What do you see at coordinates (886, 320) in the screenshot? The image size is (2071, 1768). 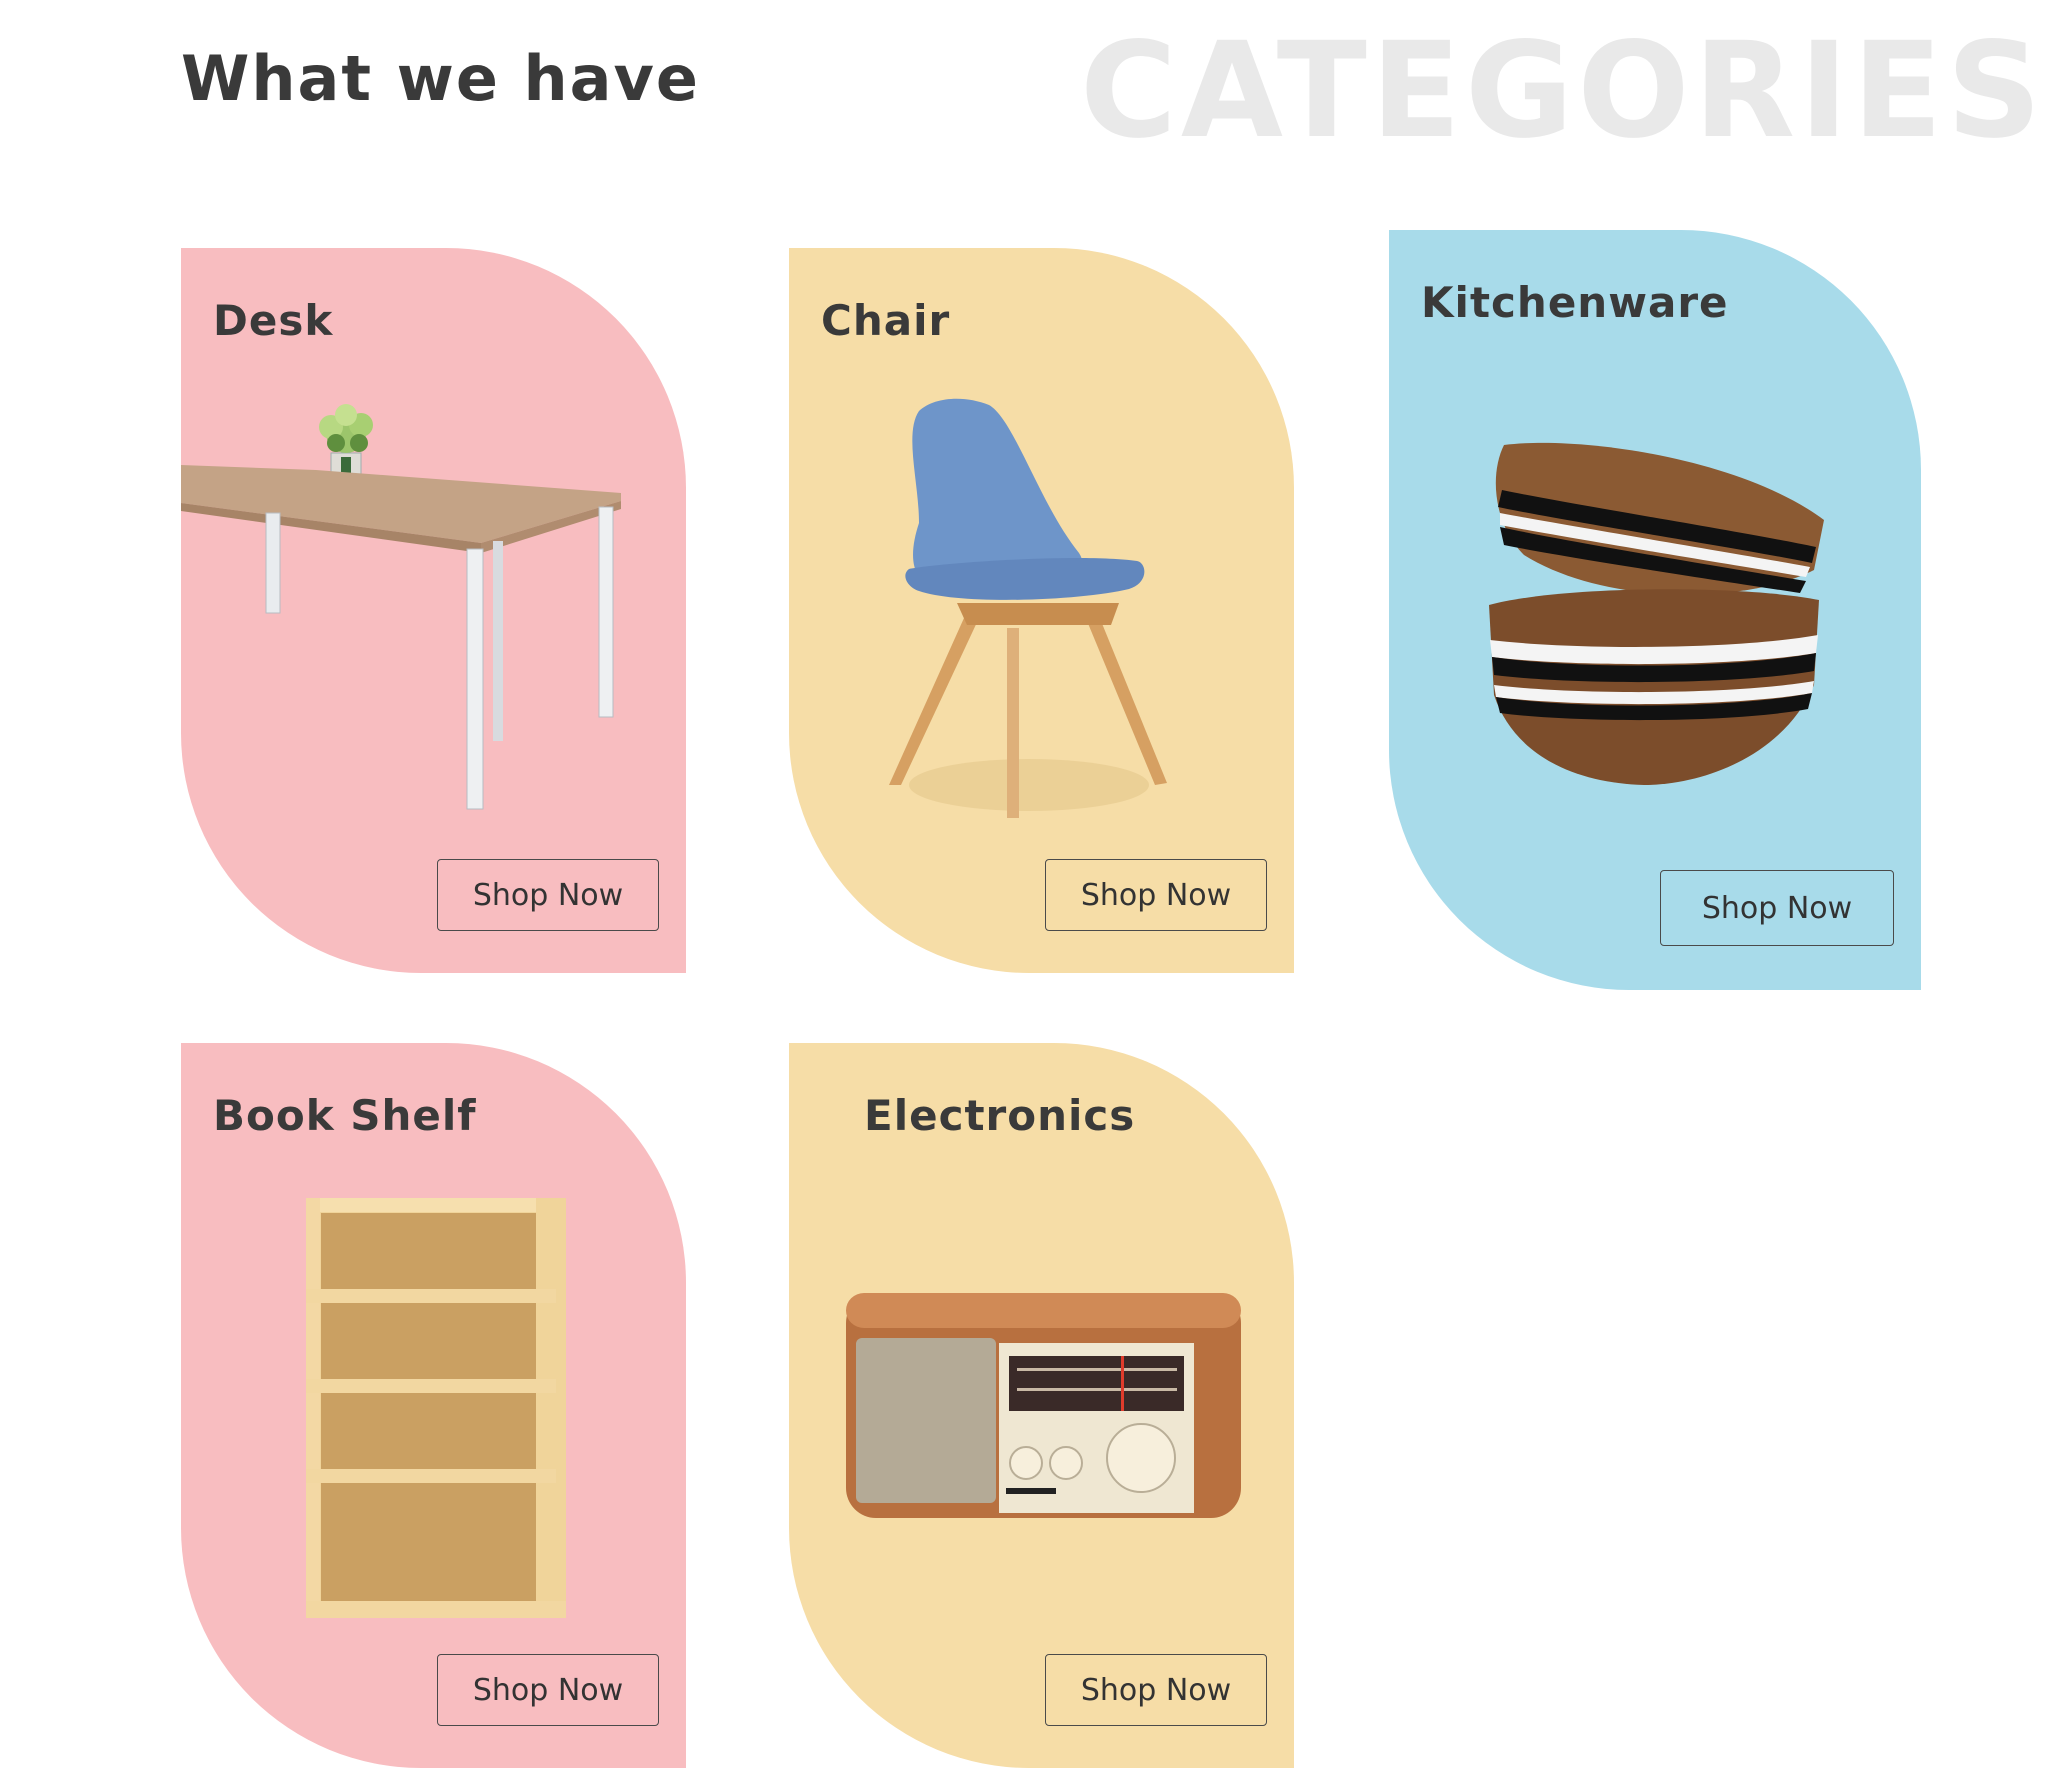 I see `category-title: Chair` at bounding box center [886, 320].